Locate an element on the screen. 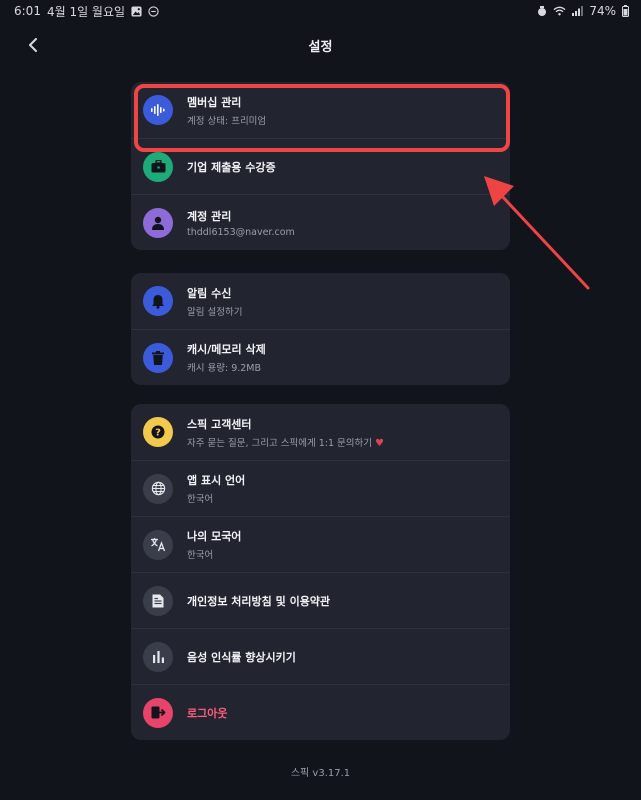 Image resolution: width=641 pixels, height=800 pixels. settings-group-app: 알림 수신 알림 설정하기 캐시/메모리 삭제 캐시 용량: 9.2MB is located at coordinates (320, 329).